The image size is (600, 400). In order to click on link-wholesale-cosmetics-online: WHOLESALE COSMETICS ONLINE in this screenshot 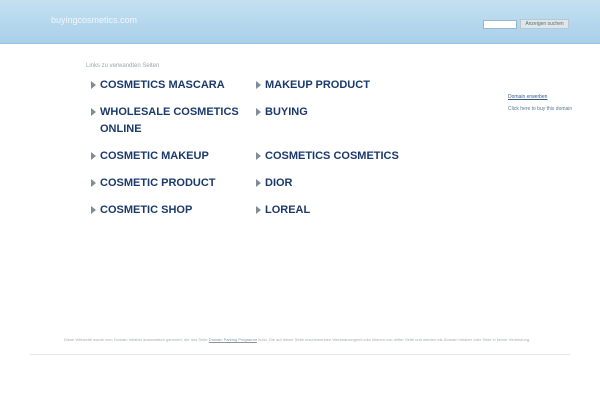, I will do `click(165, 121)`.